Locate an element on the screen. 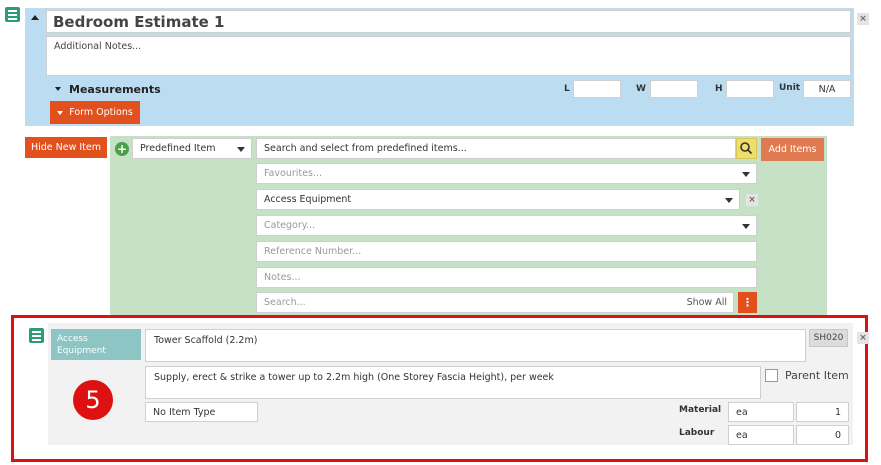 Image resolution: width=881 pixels, height=465 pixels. height-input is located at coordinates (750, 89).